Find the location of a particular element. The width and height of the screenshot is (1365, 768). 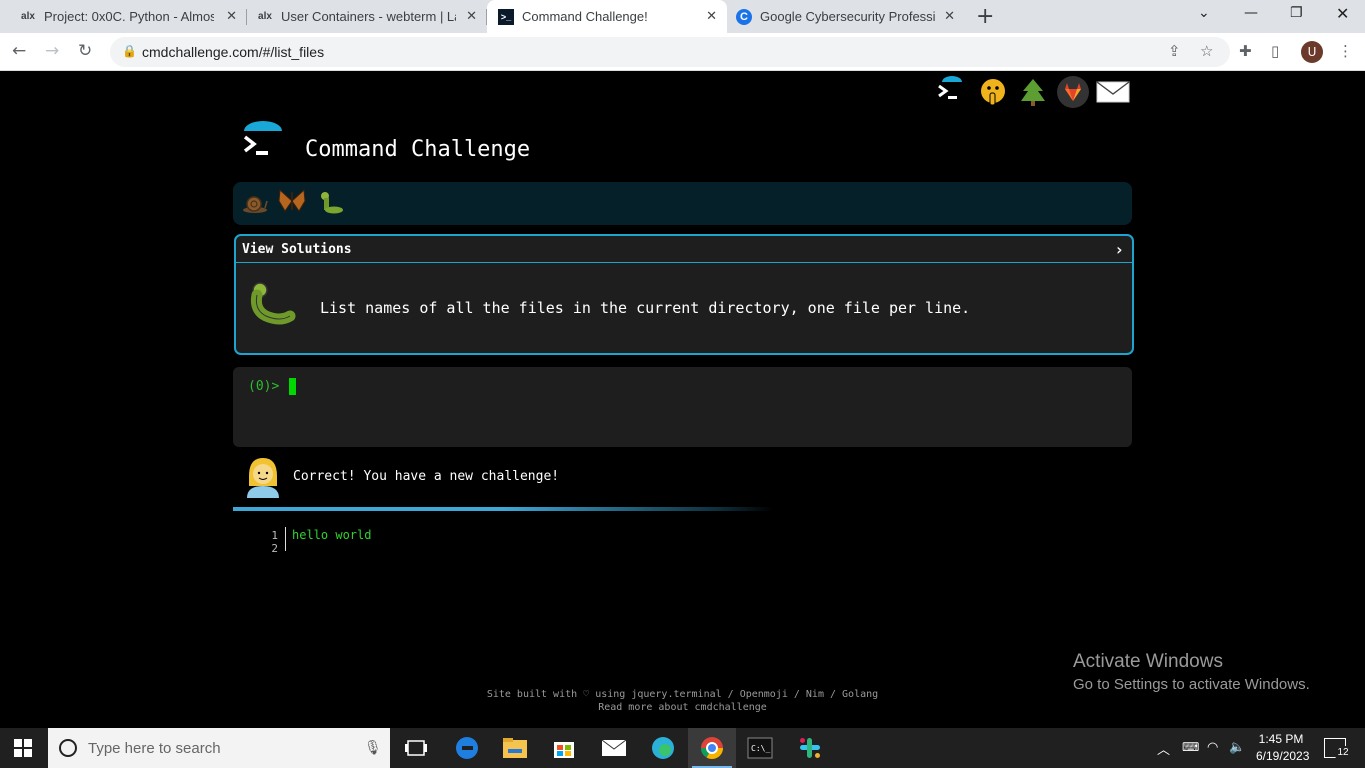

taskbar-search: Type here to search 🎙 is located at coordinates (219, 748).